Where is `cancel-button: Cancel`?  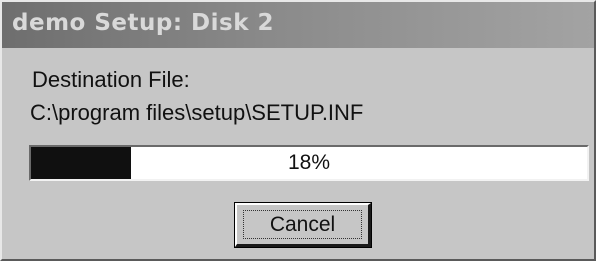
cancel-button: Cancel is located at coordinates (303, 225).